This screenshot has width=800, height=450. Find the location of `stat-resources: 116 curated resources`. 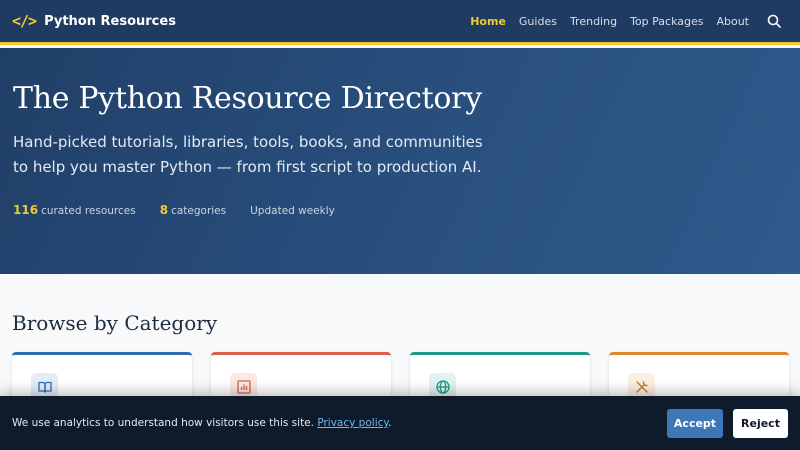

stat-resources: 116 curated resources is located at coordinates (74, 210).